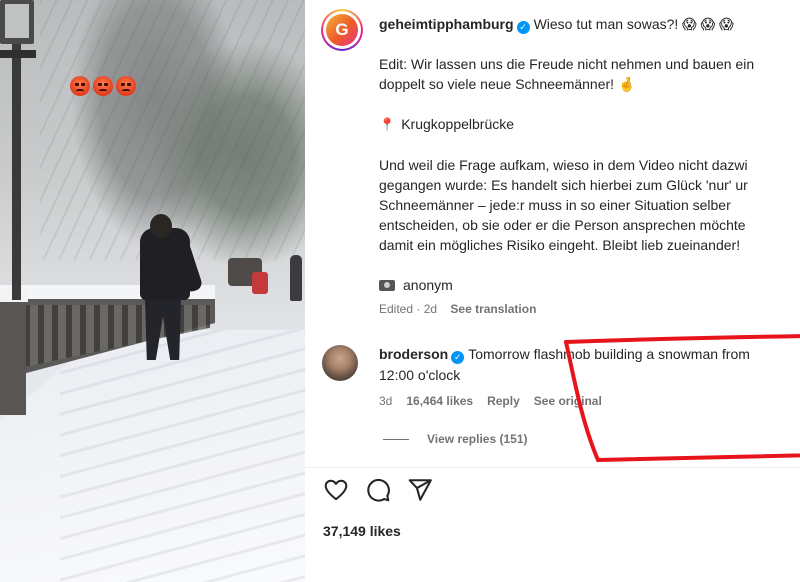 The image size is (800, 582). I want to click on actions-divider, so click(552, 467).